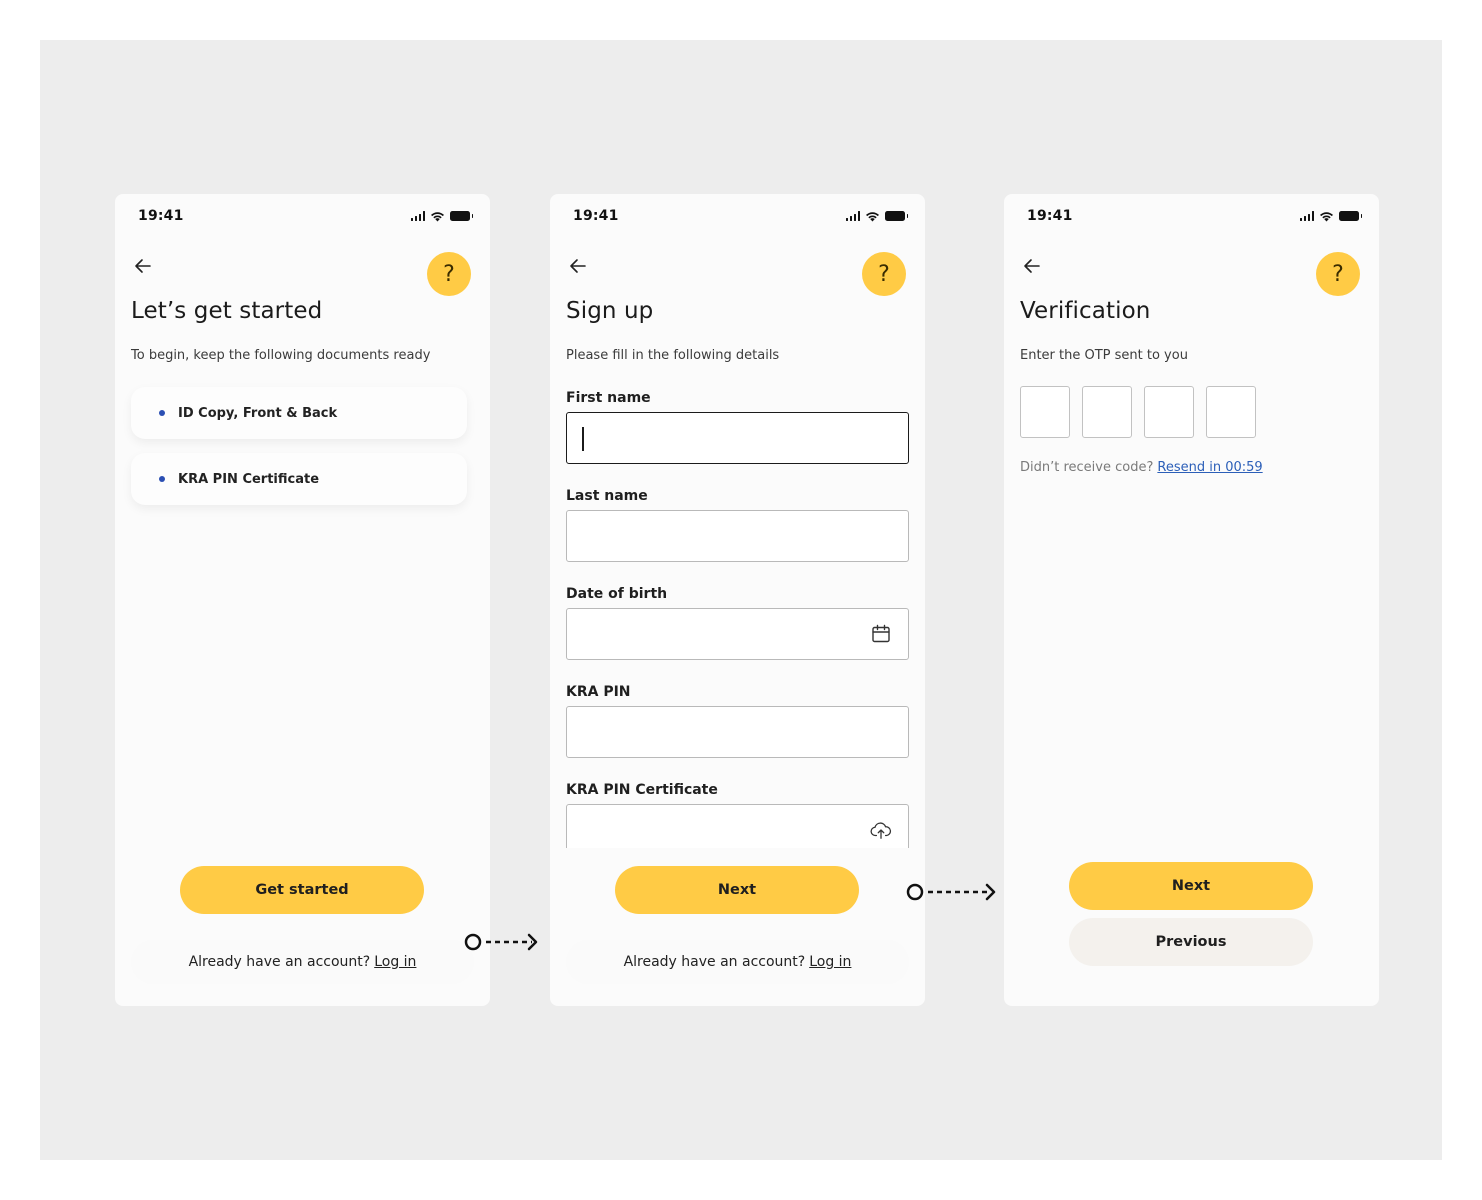 The width and height of the screenshot is (1482, 1200). Describe the element at coordinates (737, 732) in the screenshot. I see `kra-pin-field` at that location.